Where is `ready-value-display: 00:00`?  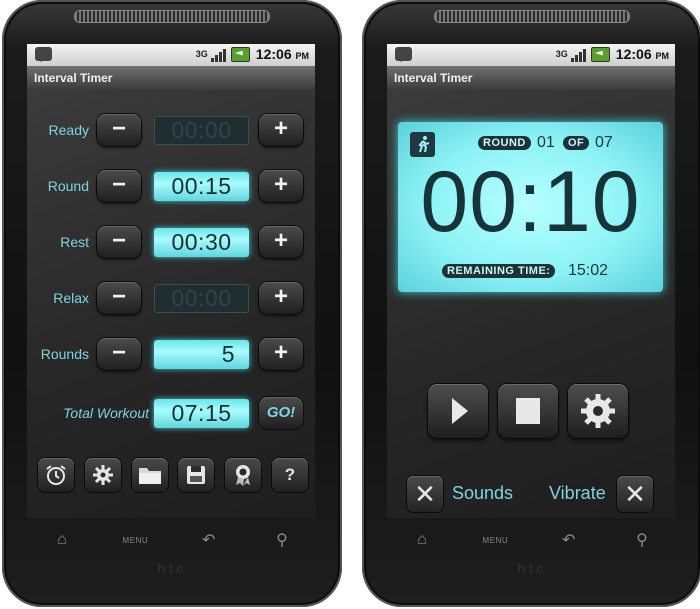
ready-value-display: 00:00 is located at coordinates (201, 130).